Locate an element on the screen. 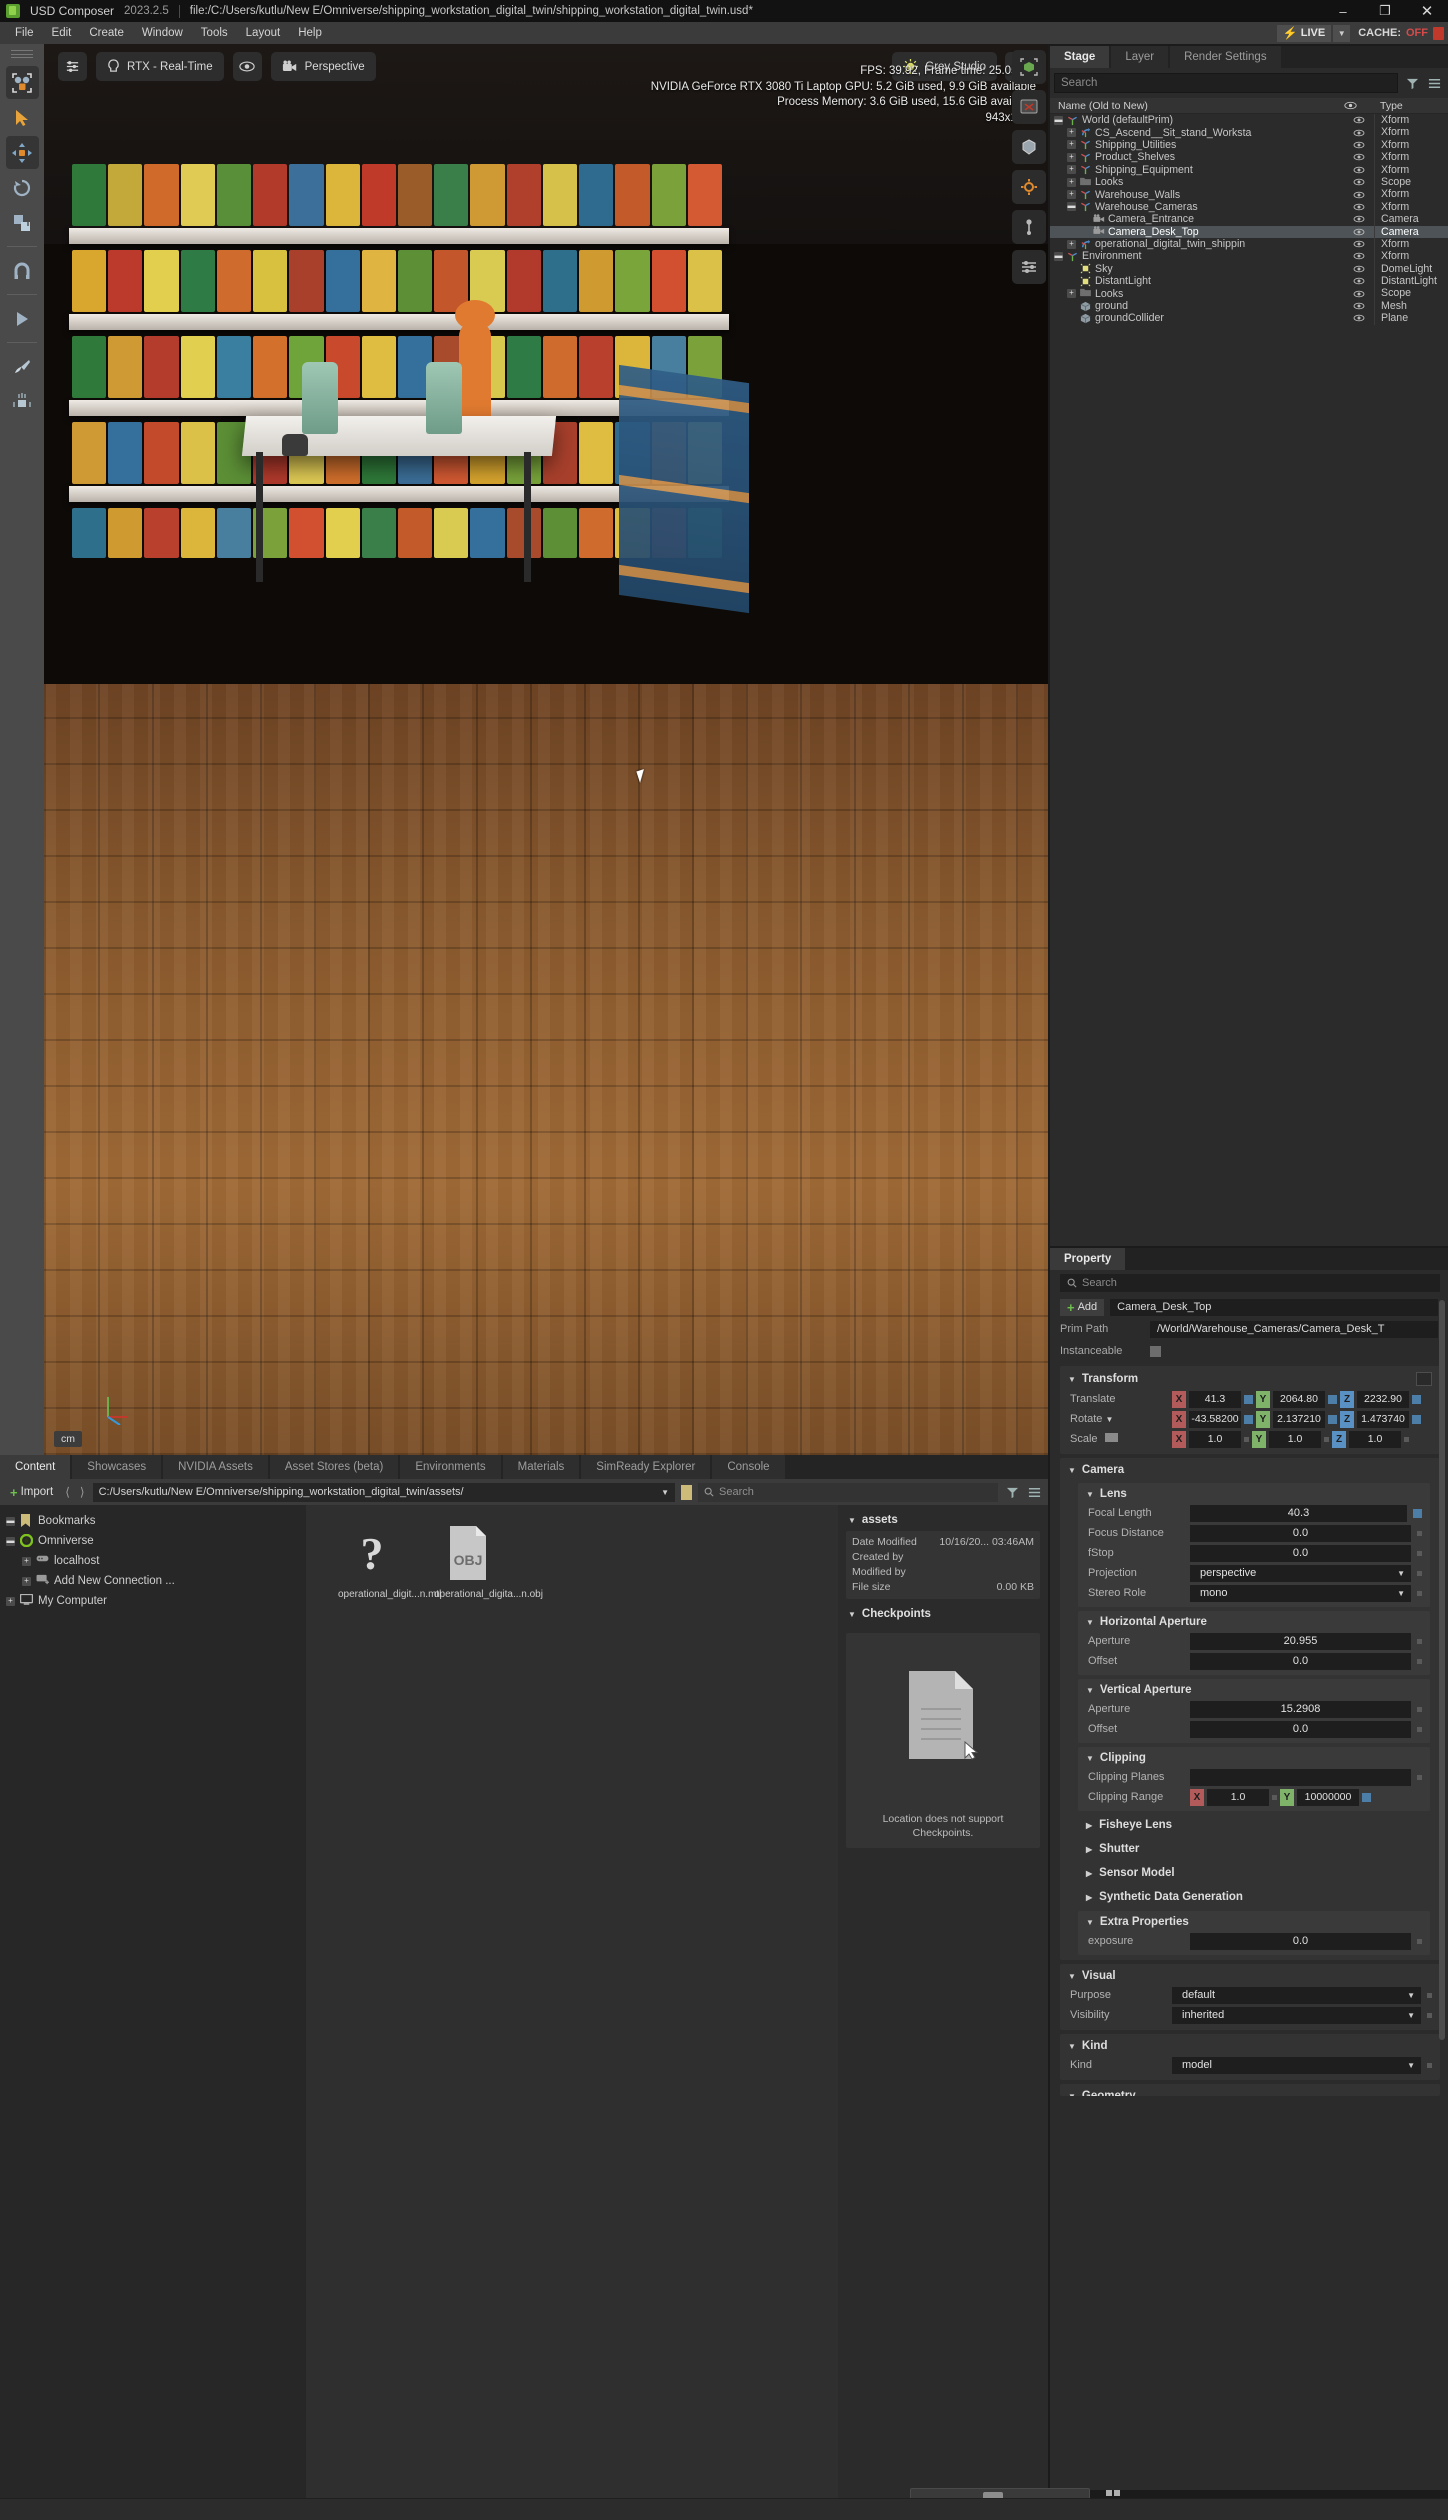 This screenshot has height=2520, width=1448. content-tree-item-localhost: + localhost is located at coordinates (156, 1561).